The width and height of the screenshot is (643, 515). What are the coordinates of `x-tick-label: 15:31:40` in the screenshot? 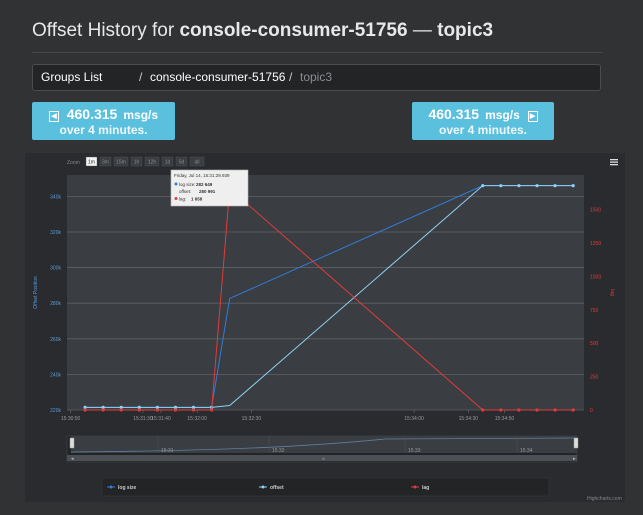 It's located at (161, 419).